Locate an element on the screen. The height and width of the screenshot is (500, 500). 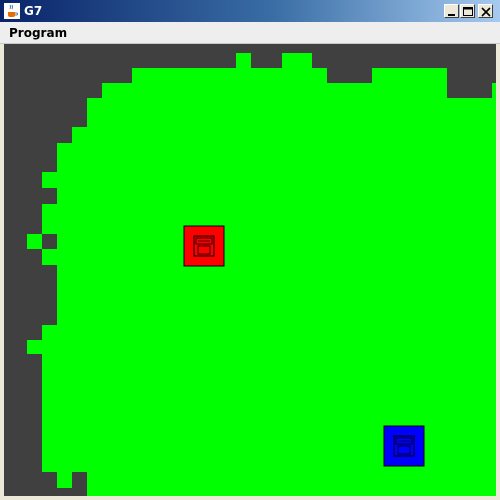
maximize-button is located at coordinates (467, 11).